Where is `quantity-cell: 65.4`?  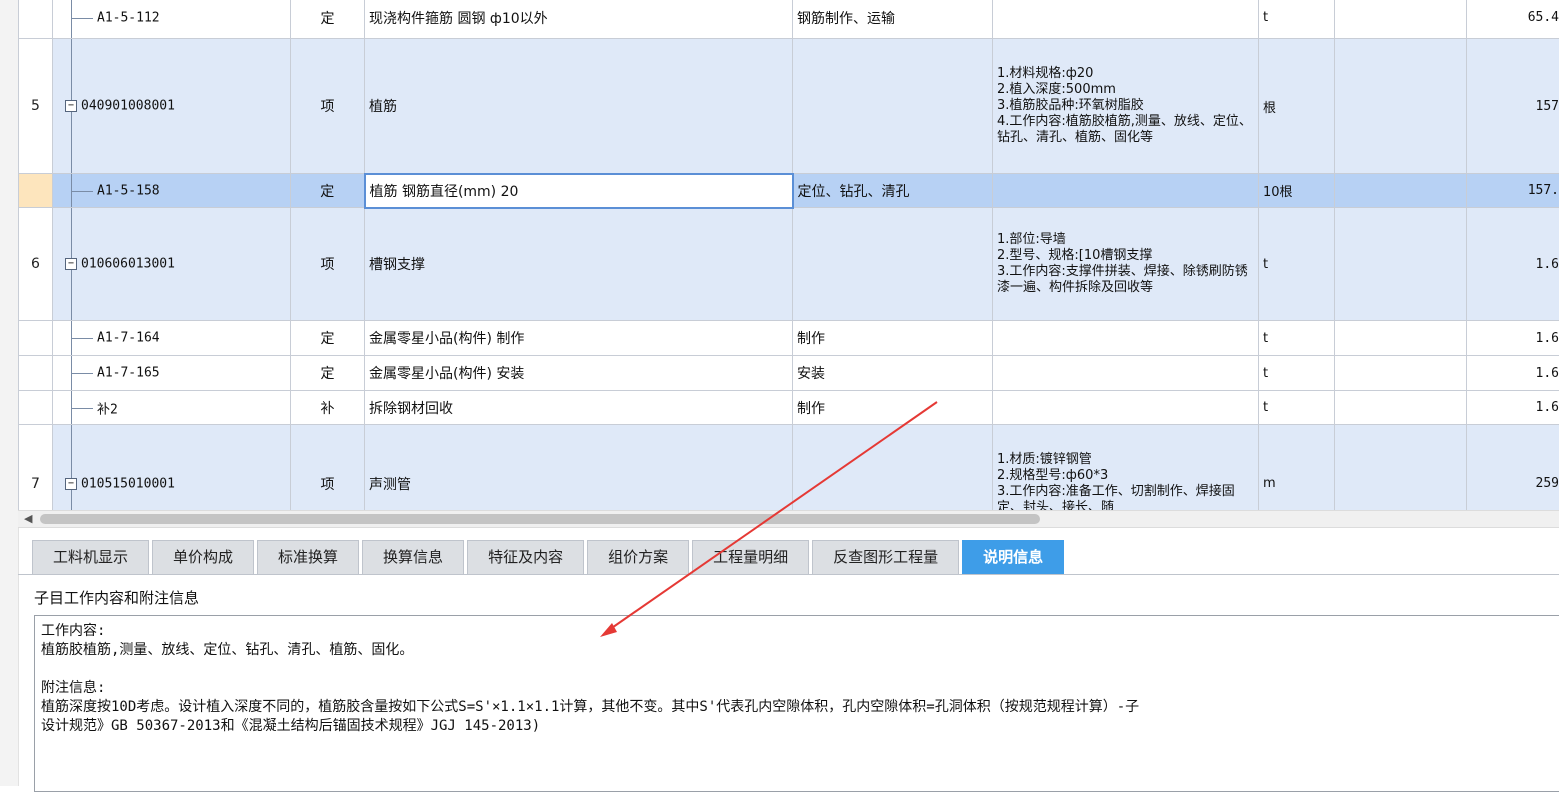
quantity-cell: 65.4 is located at coordinates (1513, 19).